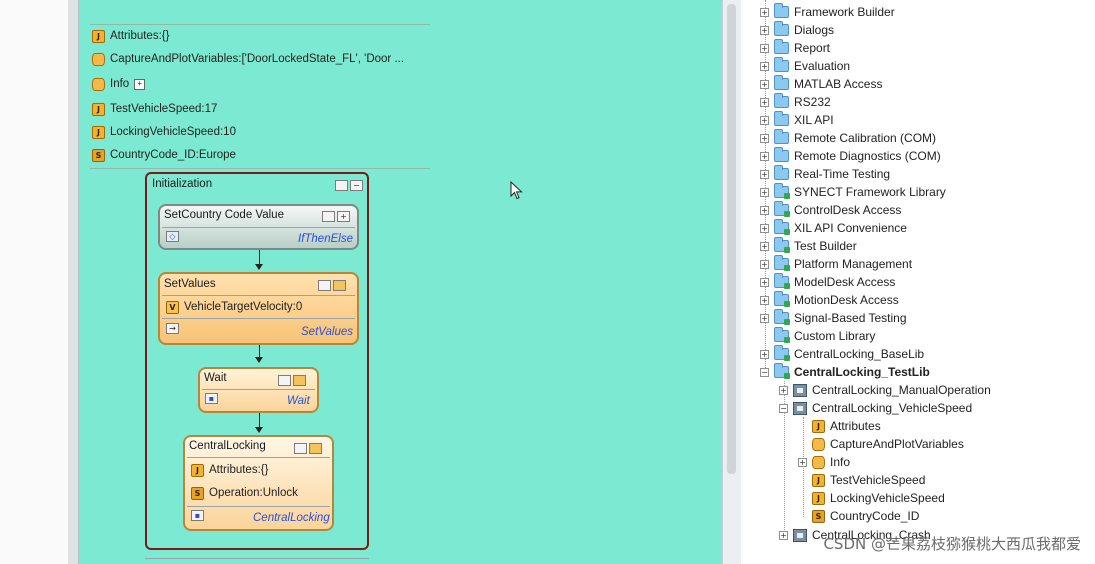  What do you see at coordinates (812, 48) in the screenshot?
I see `tree-label: Report` at bounding box center [812, 48].